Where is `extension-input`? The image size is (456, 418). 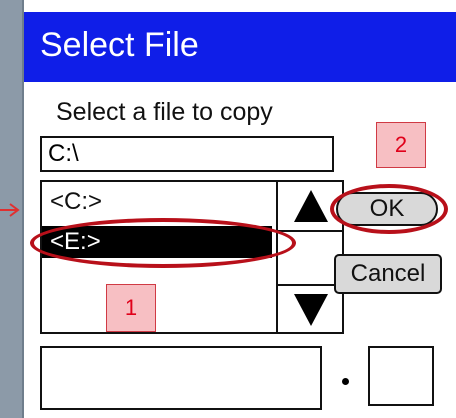 extension-input is located at coordinates (401, 376).